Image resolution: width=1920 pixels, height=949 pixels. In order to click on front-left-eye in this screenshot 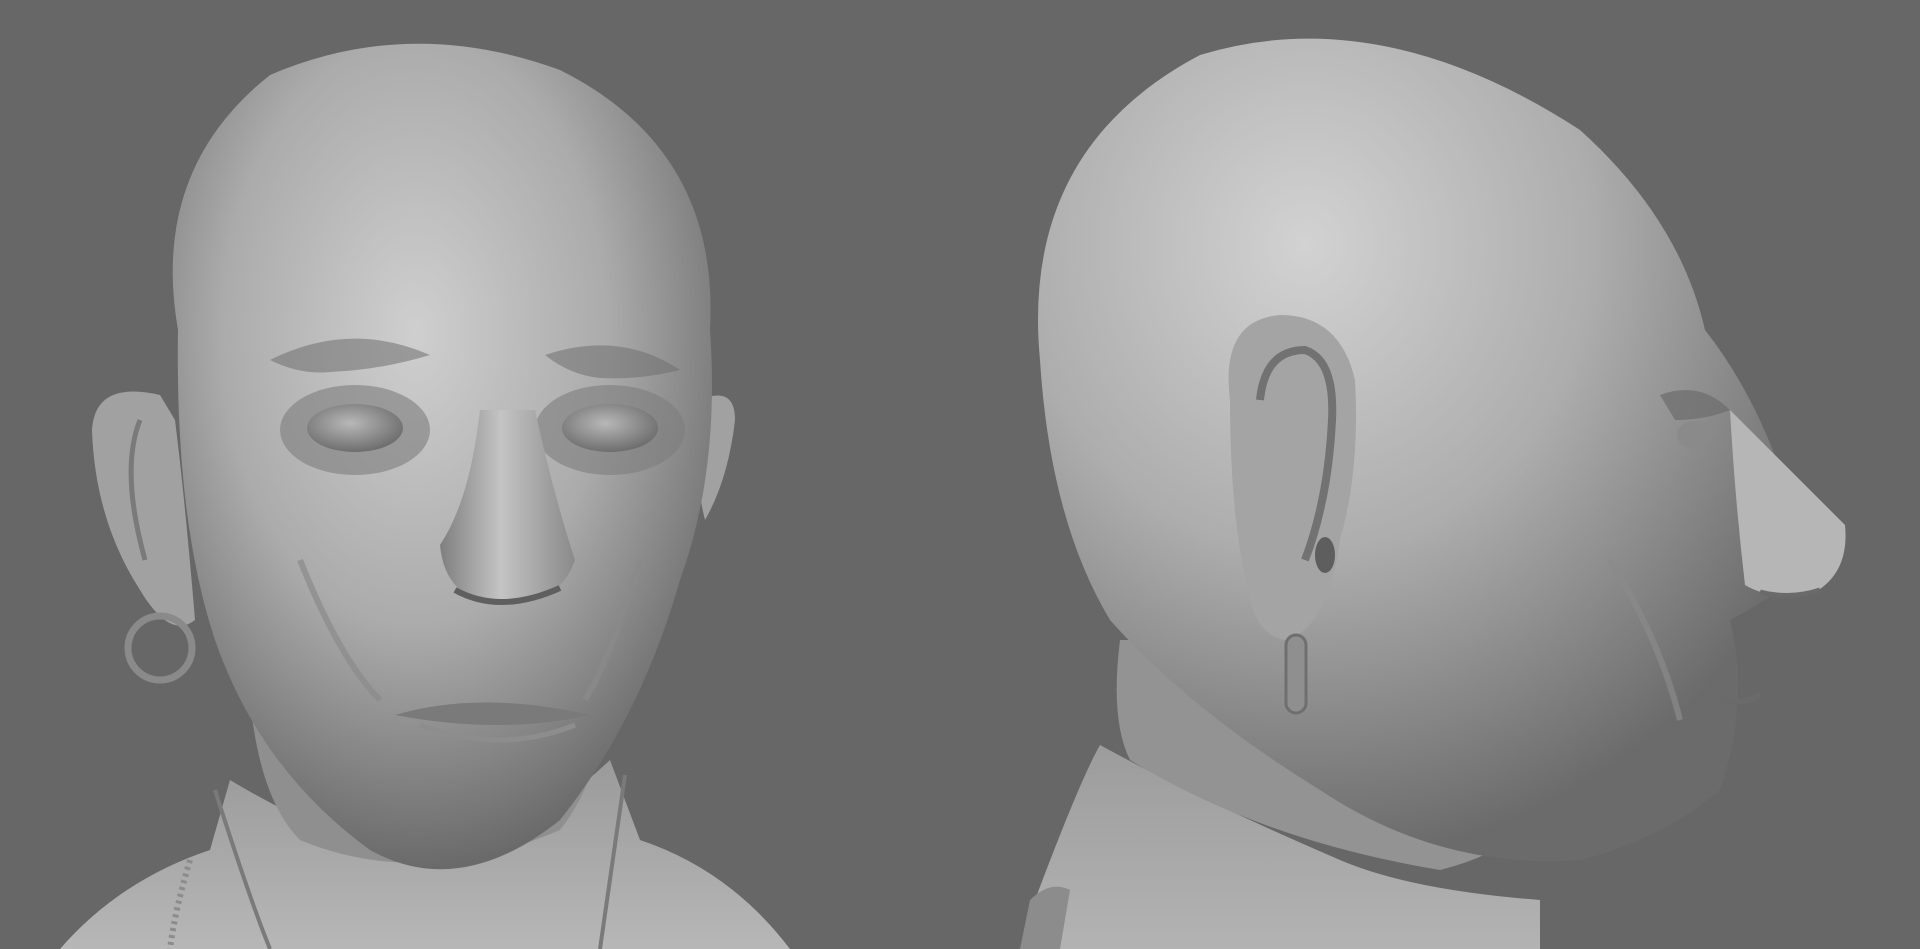, I will do `click(355, 428)`.